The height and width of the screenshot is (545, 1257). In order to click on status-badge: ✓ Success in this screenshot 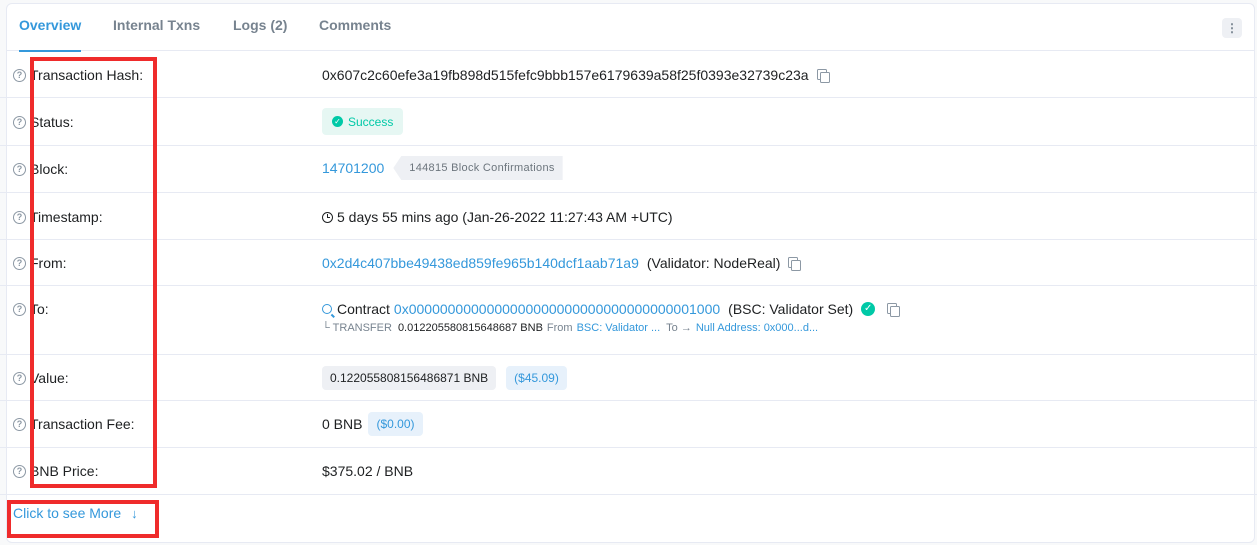, I will do `click(363, 121)`.